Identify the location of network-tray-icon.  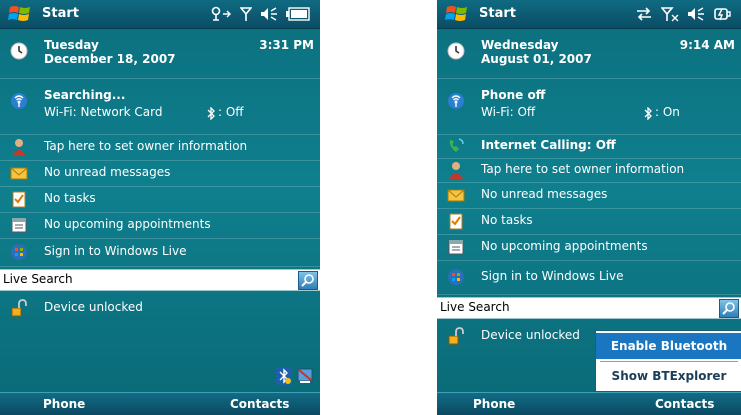
(305, 376).